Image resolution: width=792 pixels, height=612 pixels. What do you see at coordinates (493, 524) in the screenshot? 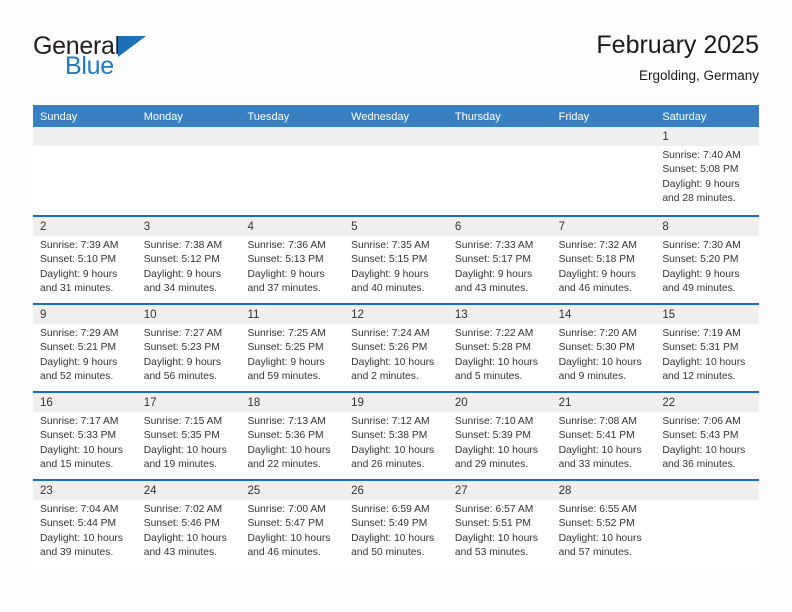
I see `day-detail-line: Sunset: 5:51 PM` at bounding box center [493, 524].